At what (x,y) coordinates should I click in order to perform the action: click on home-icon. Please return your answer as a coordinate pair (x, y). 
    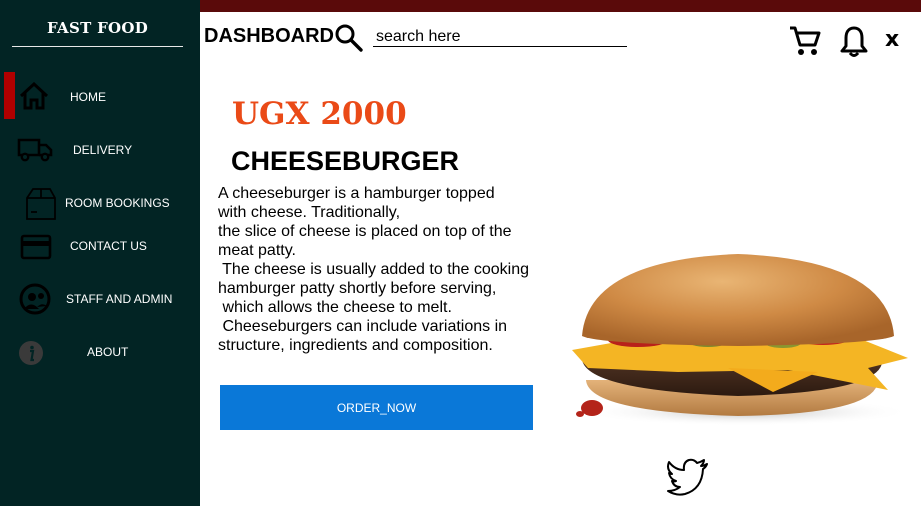
    Looking at the image, I should click on (34, 96).